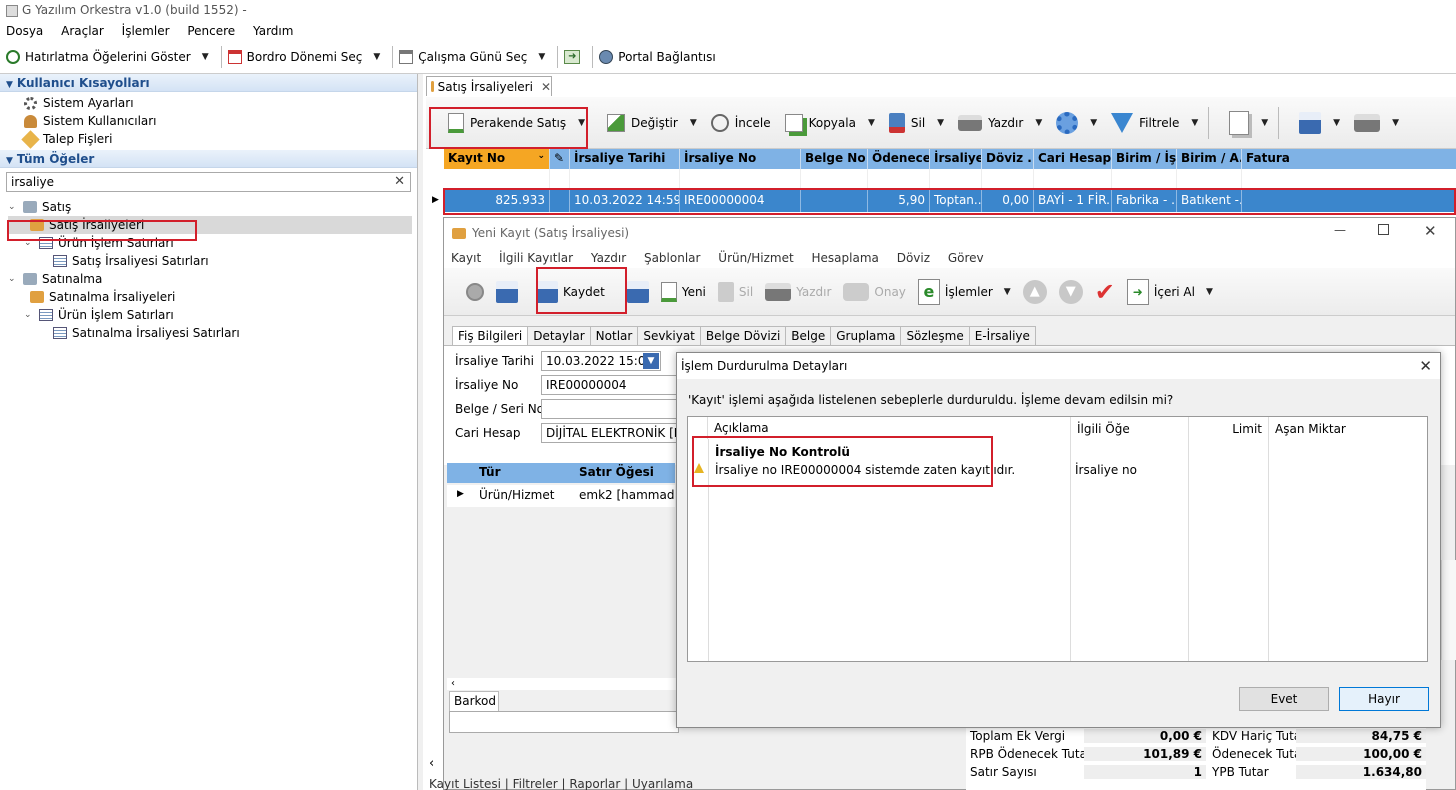 The width and height of the screenshot is (1456, 790). I want to click on inspect-button: İncele, so click(740, 122).